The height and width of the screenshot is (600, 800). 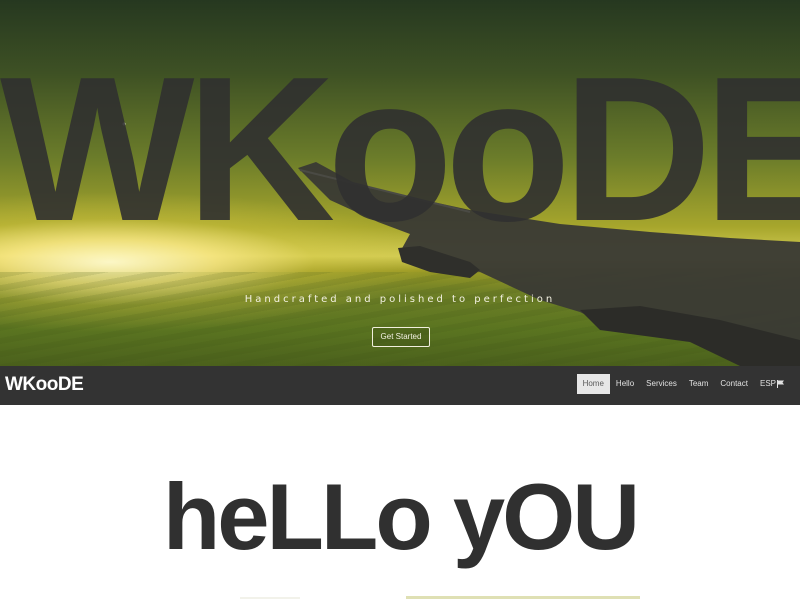 What do you see at coordinates (767, 383) in the screenshot?
I see `nav-item-label: ESP` at bounding box center [767, 383].